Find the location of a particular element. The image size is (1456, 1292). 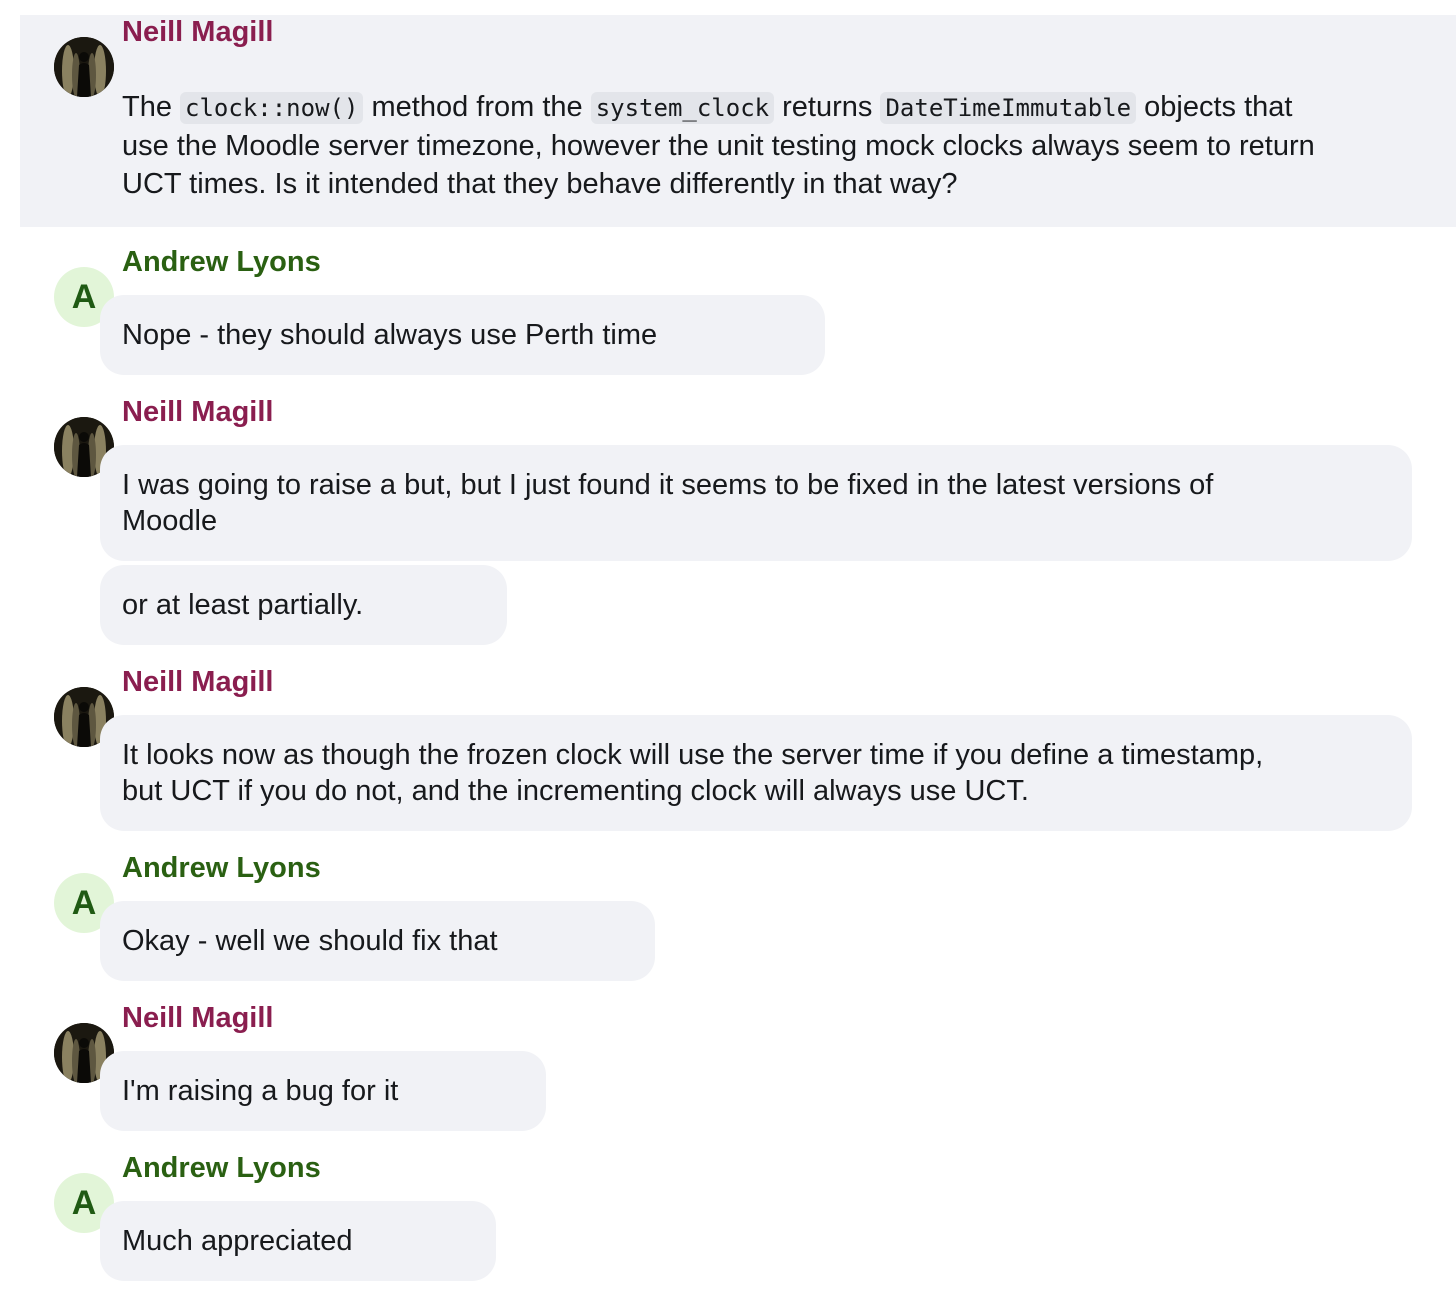

message-text: Much appreciated is located at coordinates (237, 1241).